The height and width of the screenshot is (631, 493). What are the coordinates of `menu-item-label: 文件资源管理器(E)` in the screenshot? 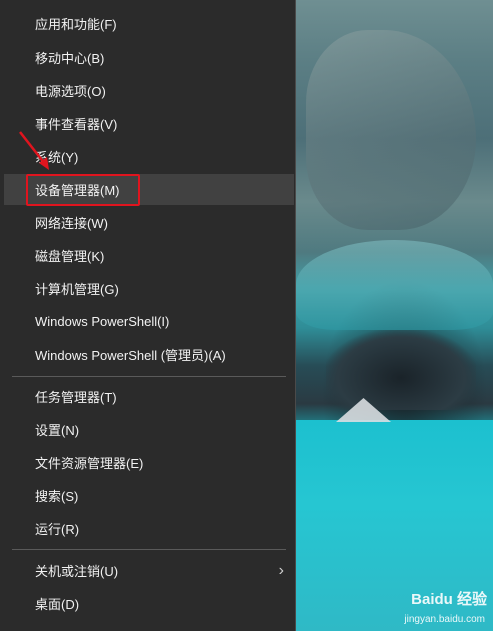 It's located at (89, 463).